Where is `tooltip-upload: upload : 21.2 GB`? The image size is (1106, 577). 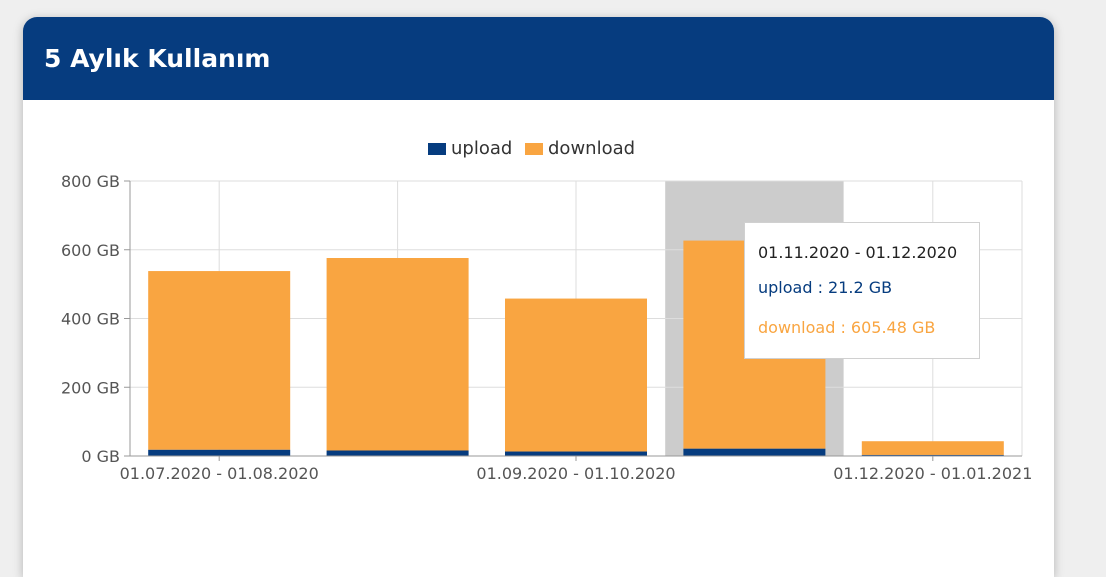 tooltip-upload: upload : 21.2 GB is located at coordinates (825, 287).